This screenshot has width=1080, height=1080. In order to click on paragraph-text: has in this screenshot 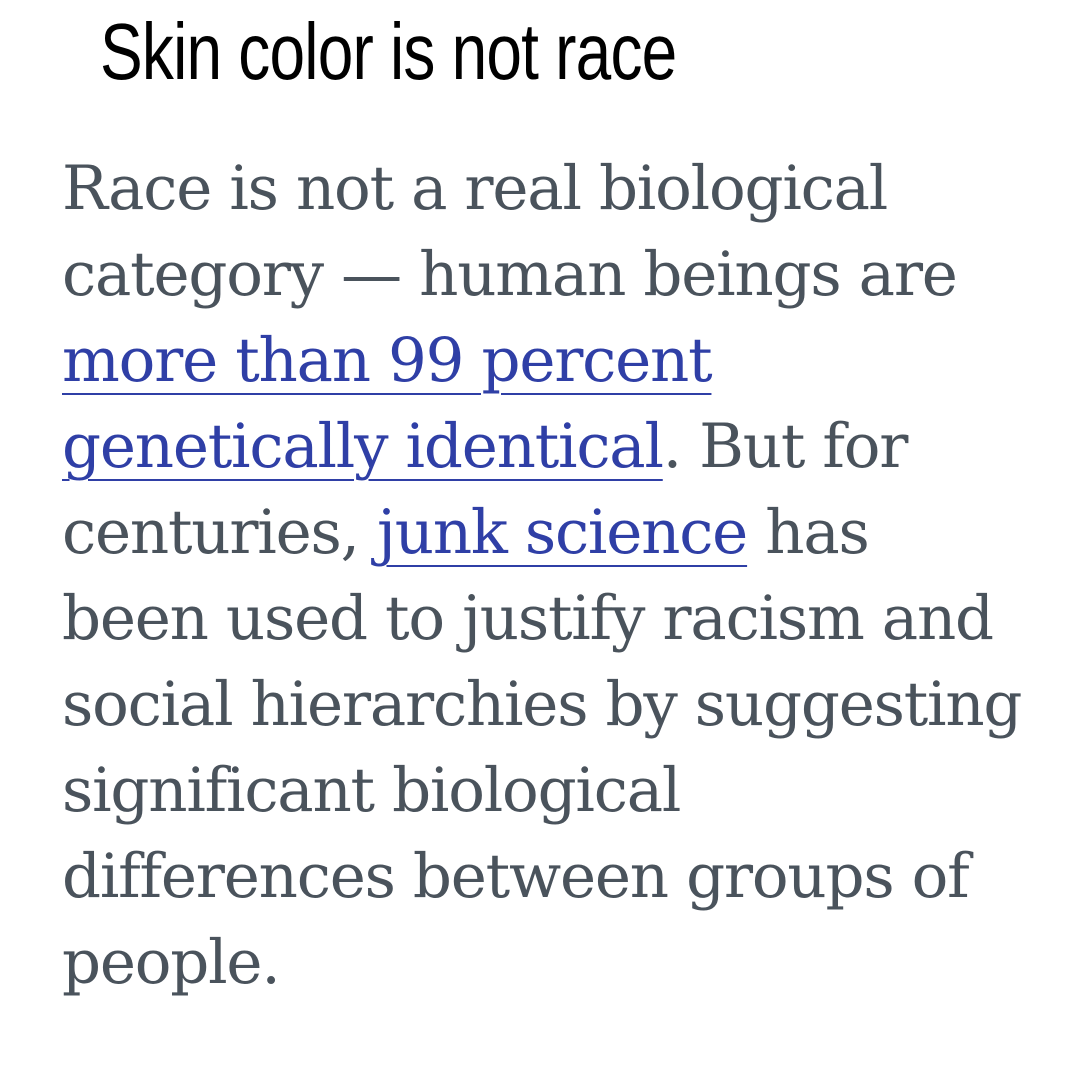, I will do `click(808, 532)`.